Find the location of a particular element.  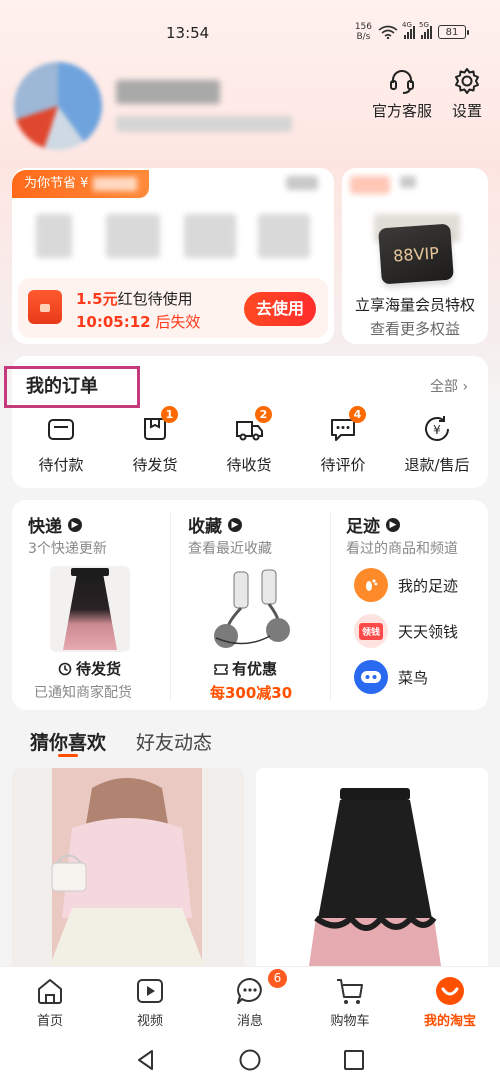

net-speed: 156 B/s is located at coordinates (363, 32).